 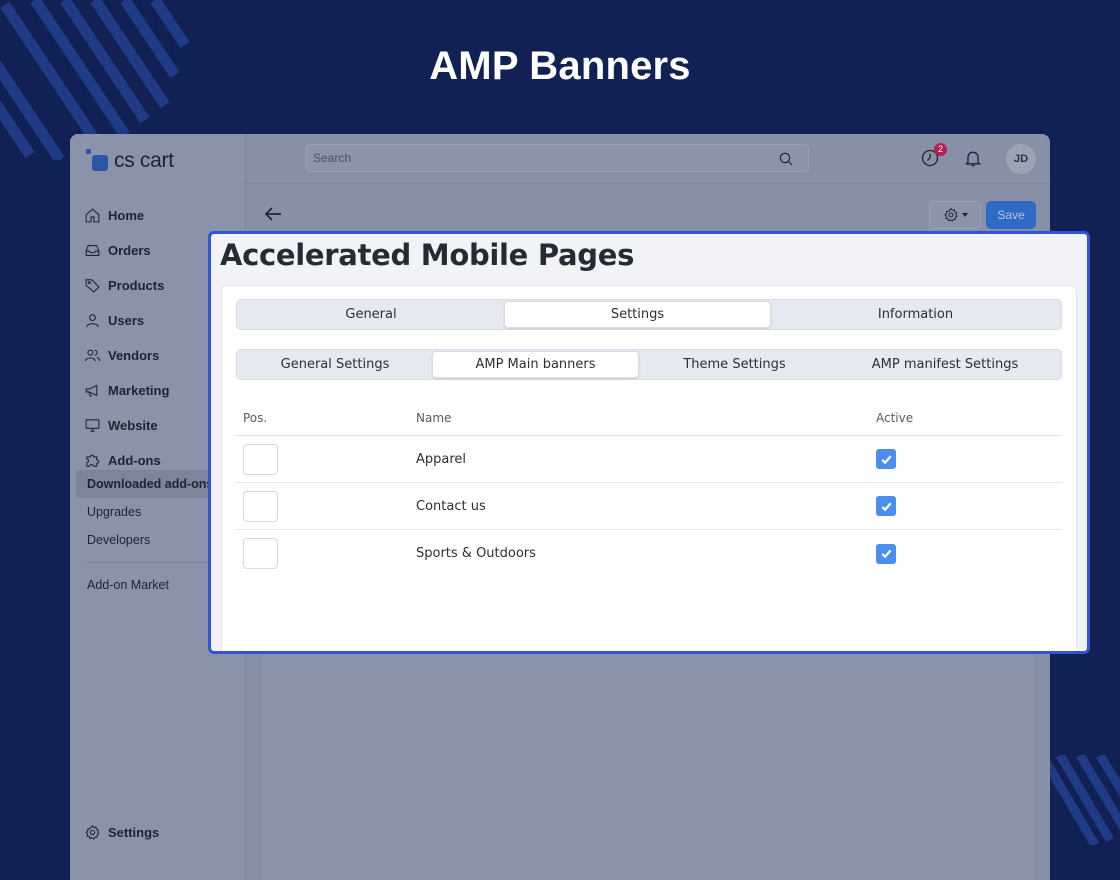 I want to click on inbox-icon, so click(x=92, y=250).